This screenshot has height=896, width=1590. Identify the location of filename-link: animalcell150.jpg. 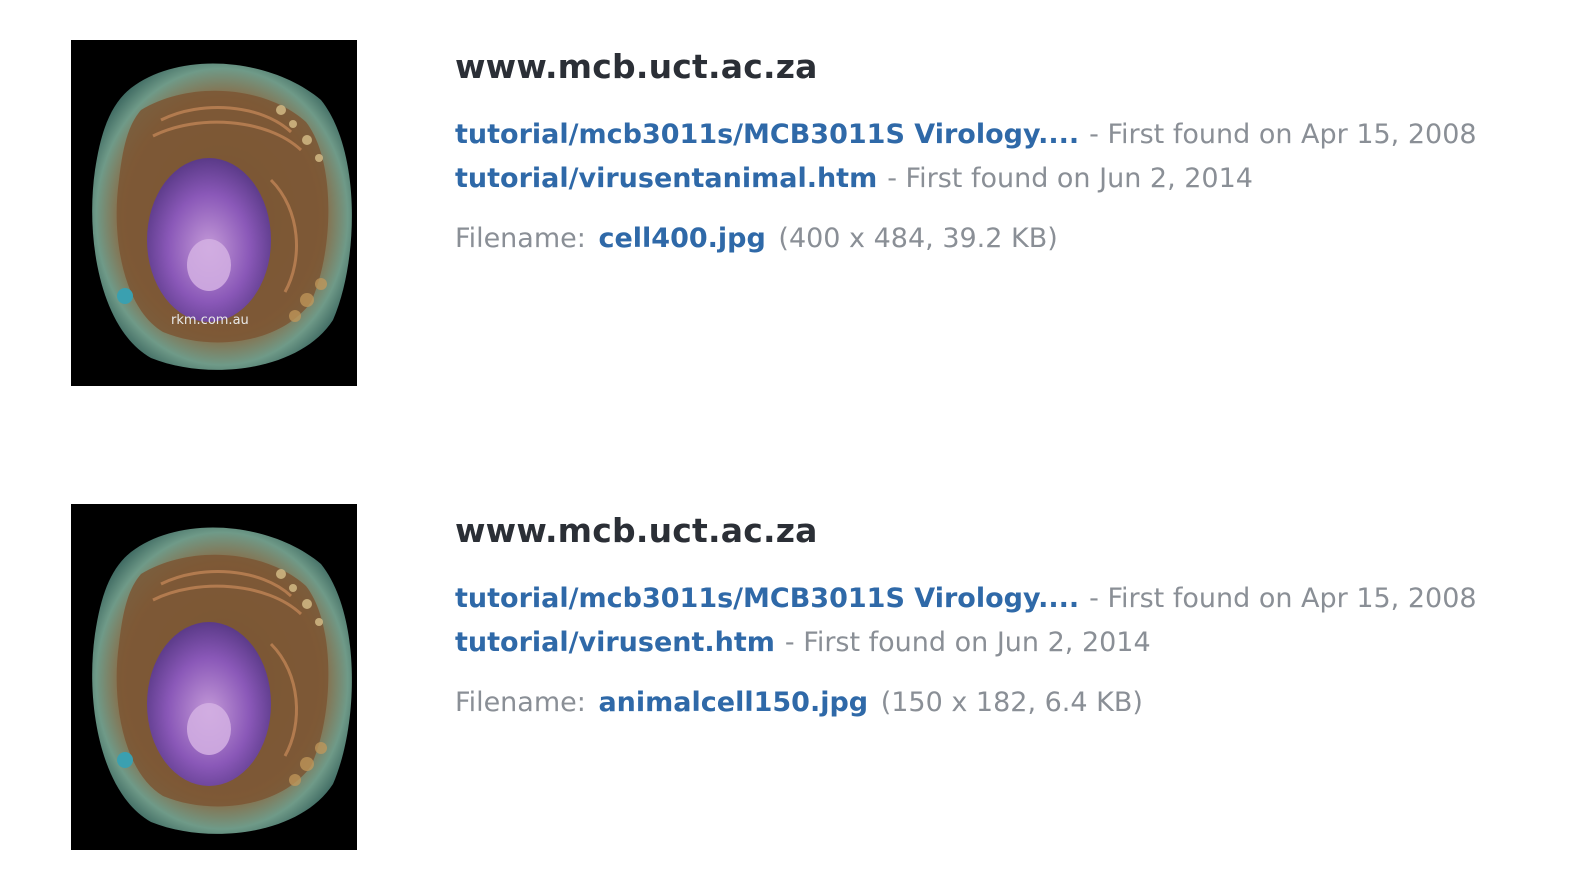
(733, 702).